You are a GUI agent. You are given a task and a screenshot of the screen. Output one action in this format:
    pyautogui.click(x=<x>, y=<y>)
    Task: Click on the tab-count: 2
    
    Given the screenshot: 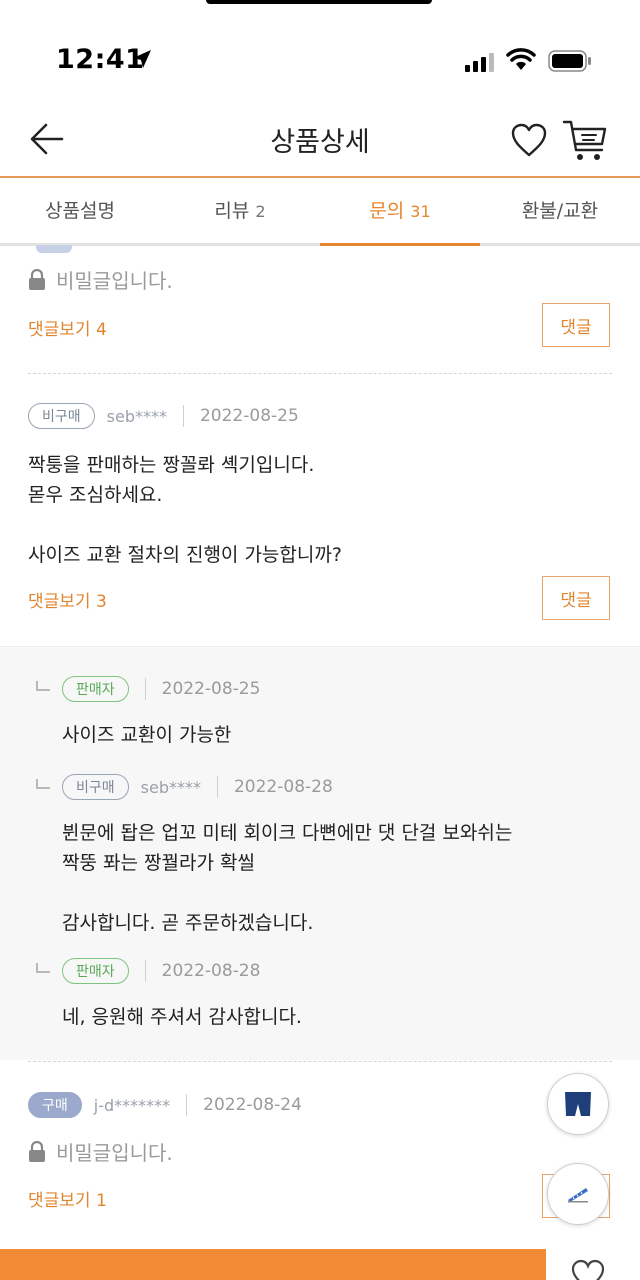 What is the action you would take?
    pyautogui.click(x=260, y=211)
    